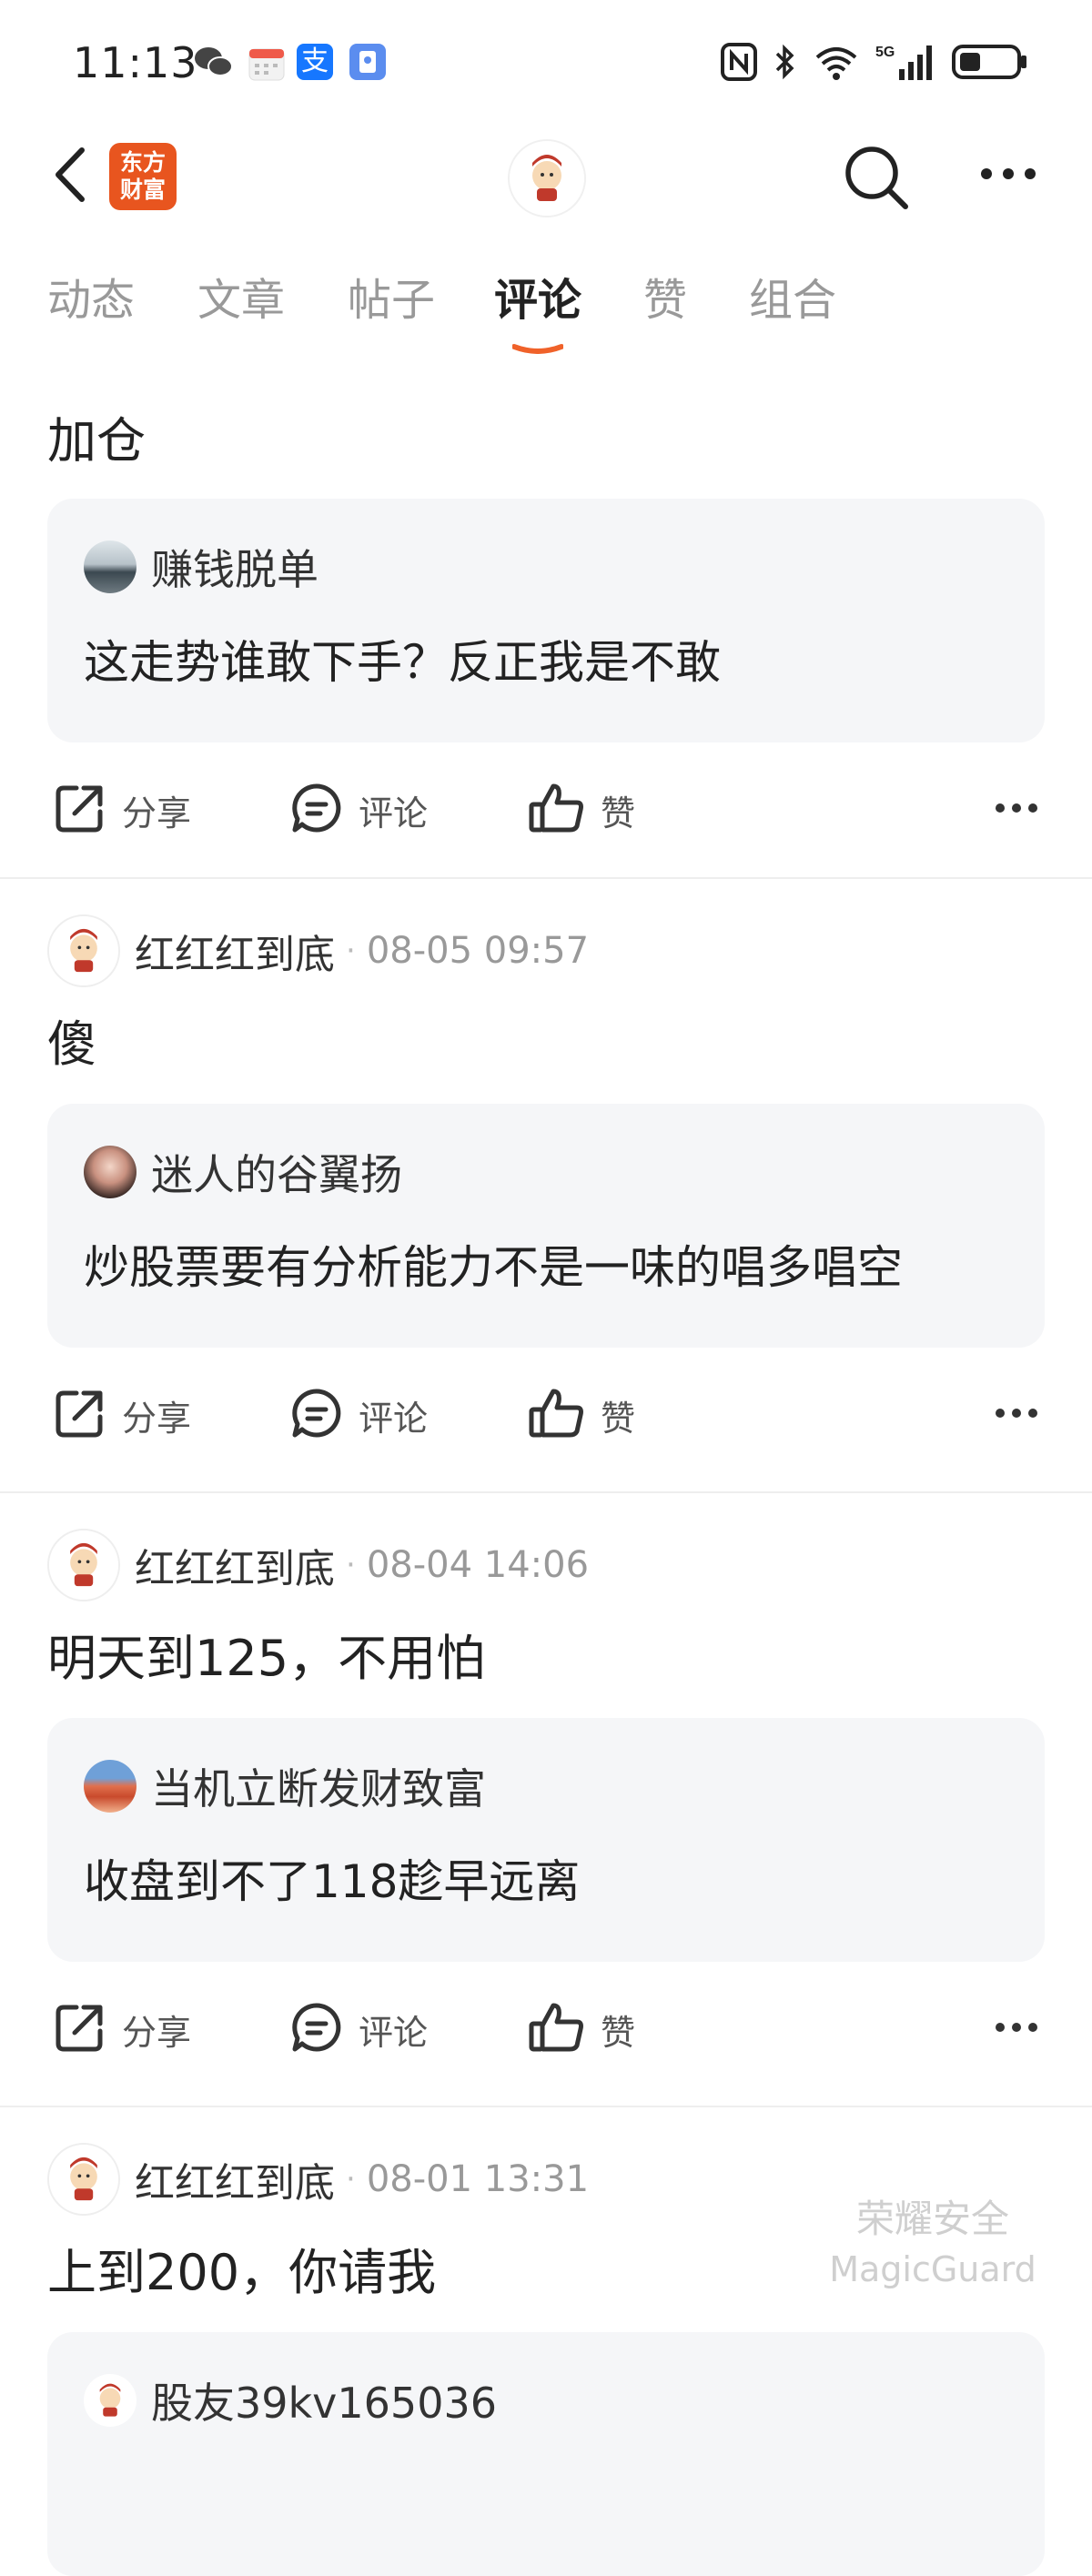  Describe the element at coordinates (392, 296) in the screenshot. I see `tab-posts: 帖子` at that location.